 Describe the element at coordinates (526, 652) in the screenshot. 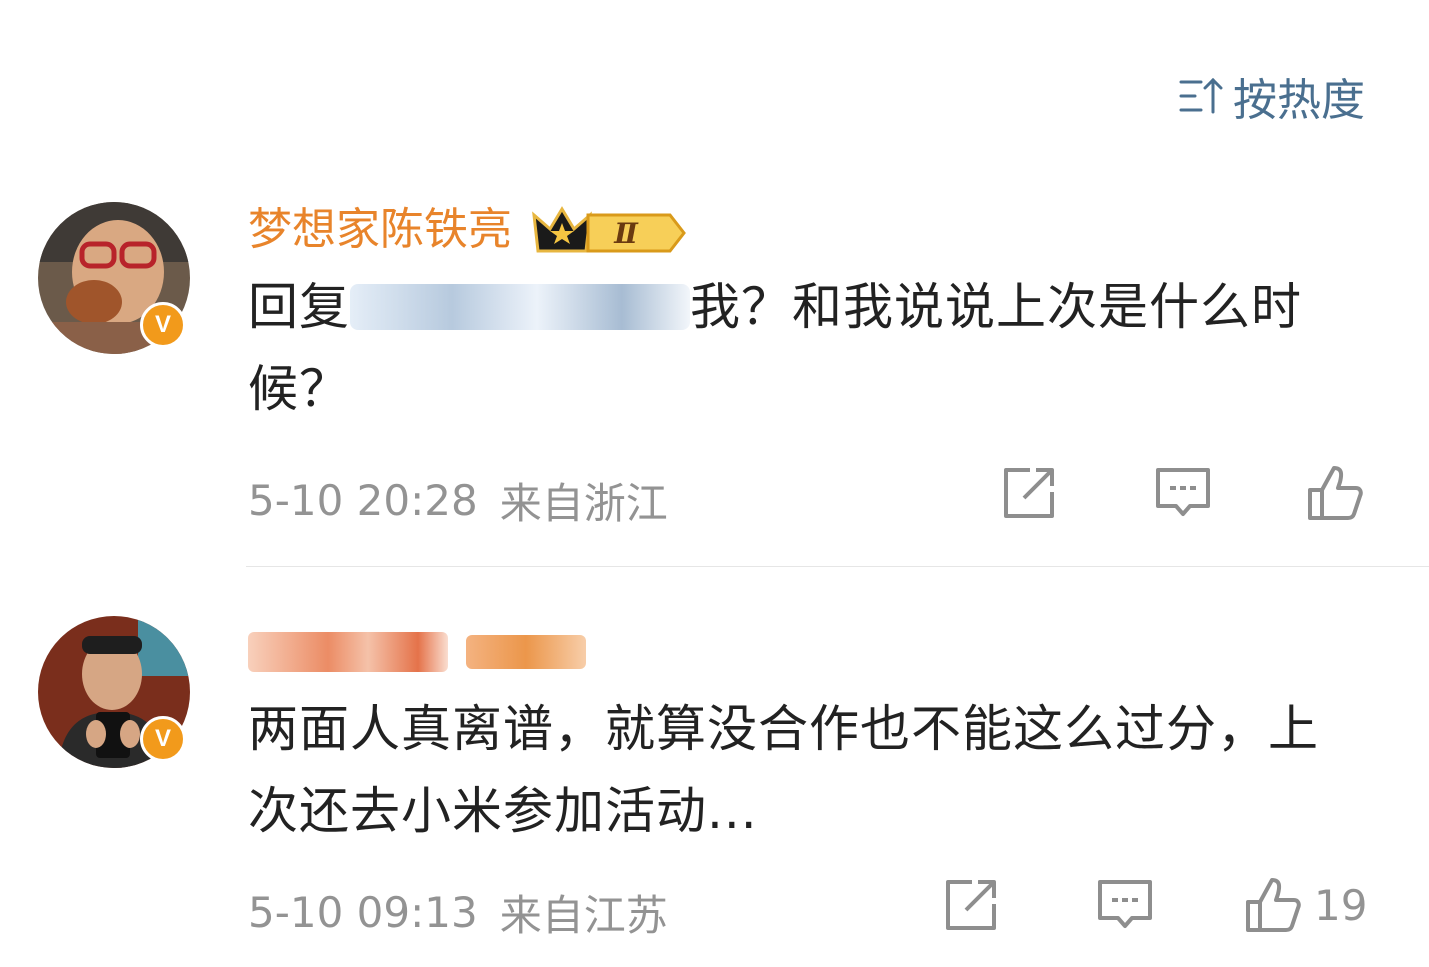

I see `blurred-badge-part` at that location.